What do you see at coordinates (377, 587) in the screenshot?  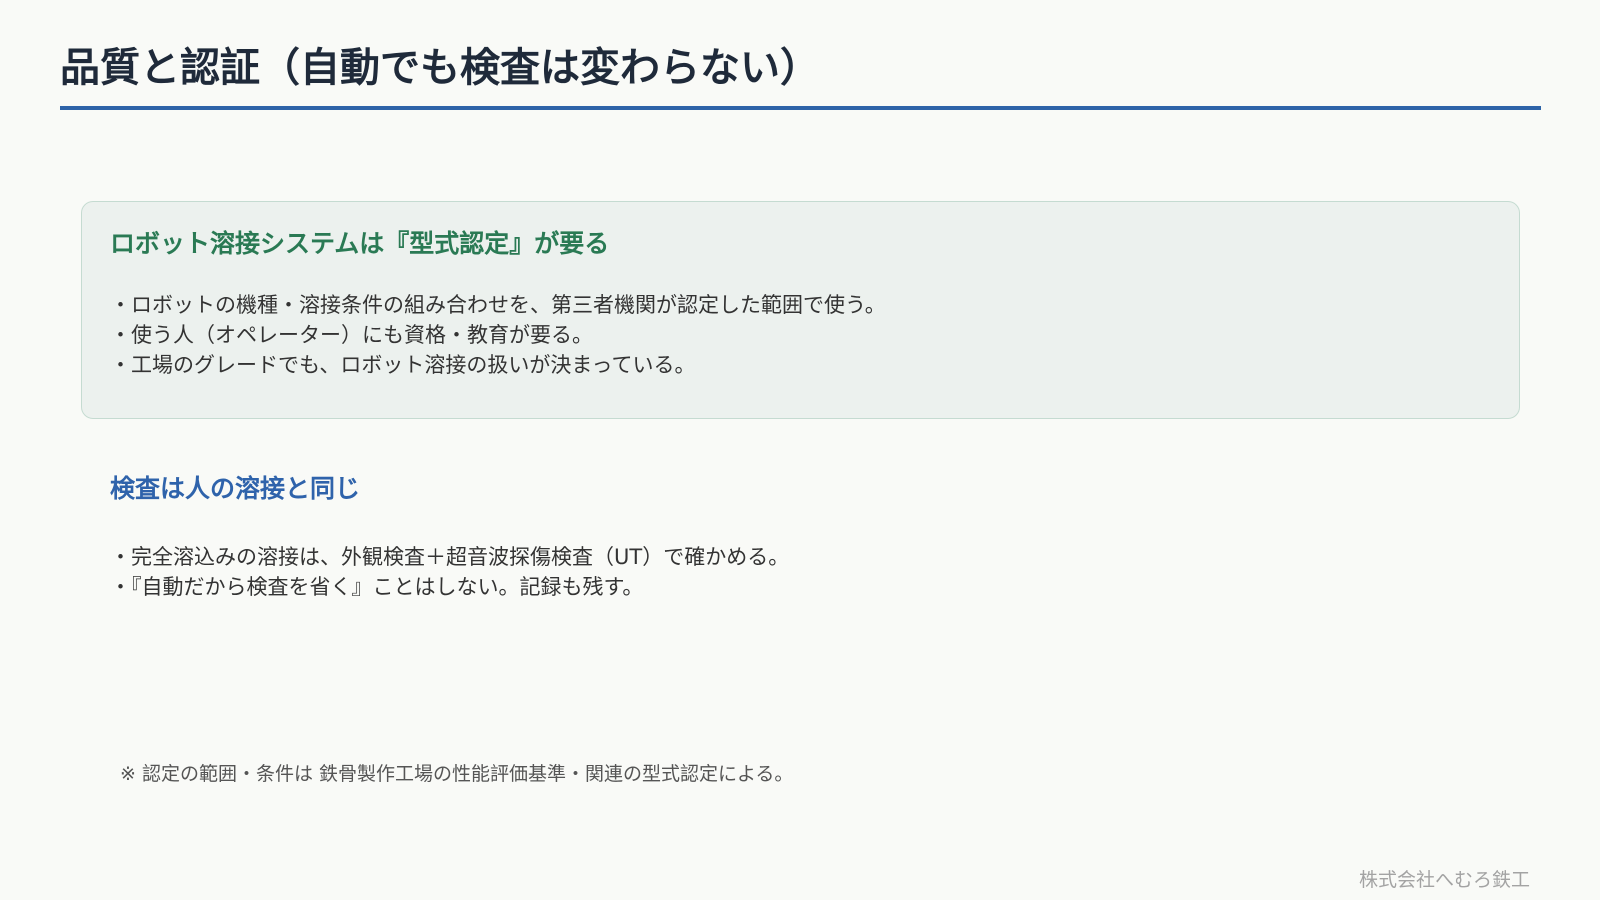 I see `list-item: ・『自動だから検査を省く』ことはしない。記録も残す。` at bounding box center [377, 587].